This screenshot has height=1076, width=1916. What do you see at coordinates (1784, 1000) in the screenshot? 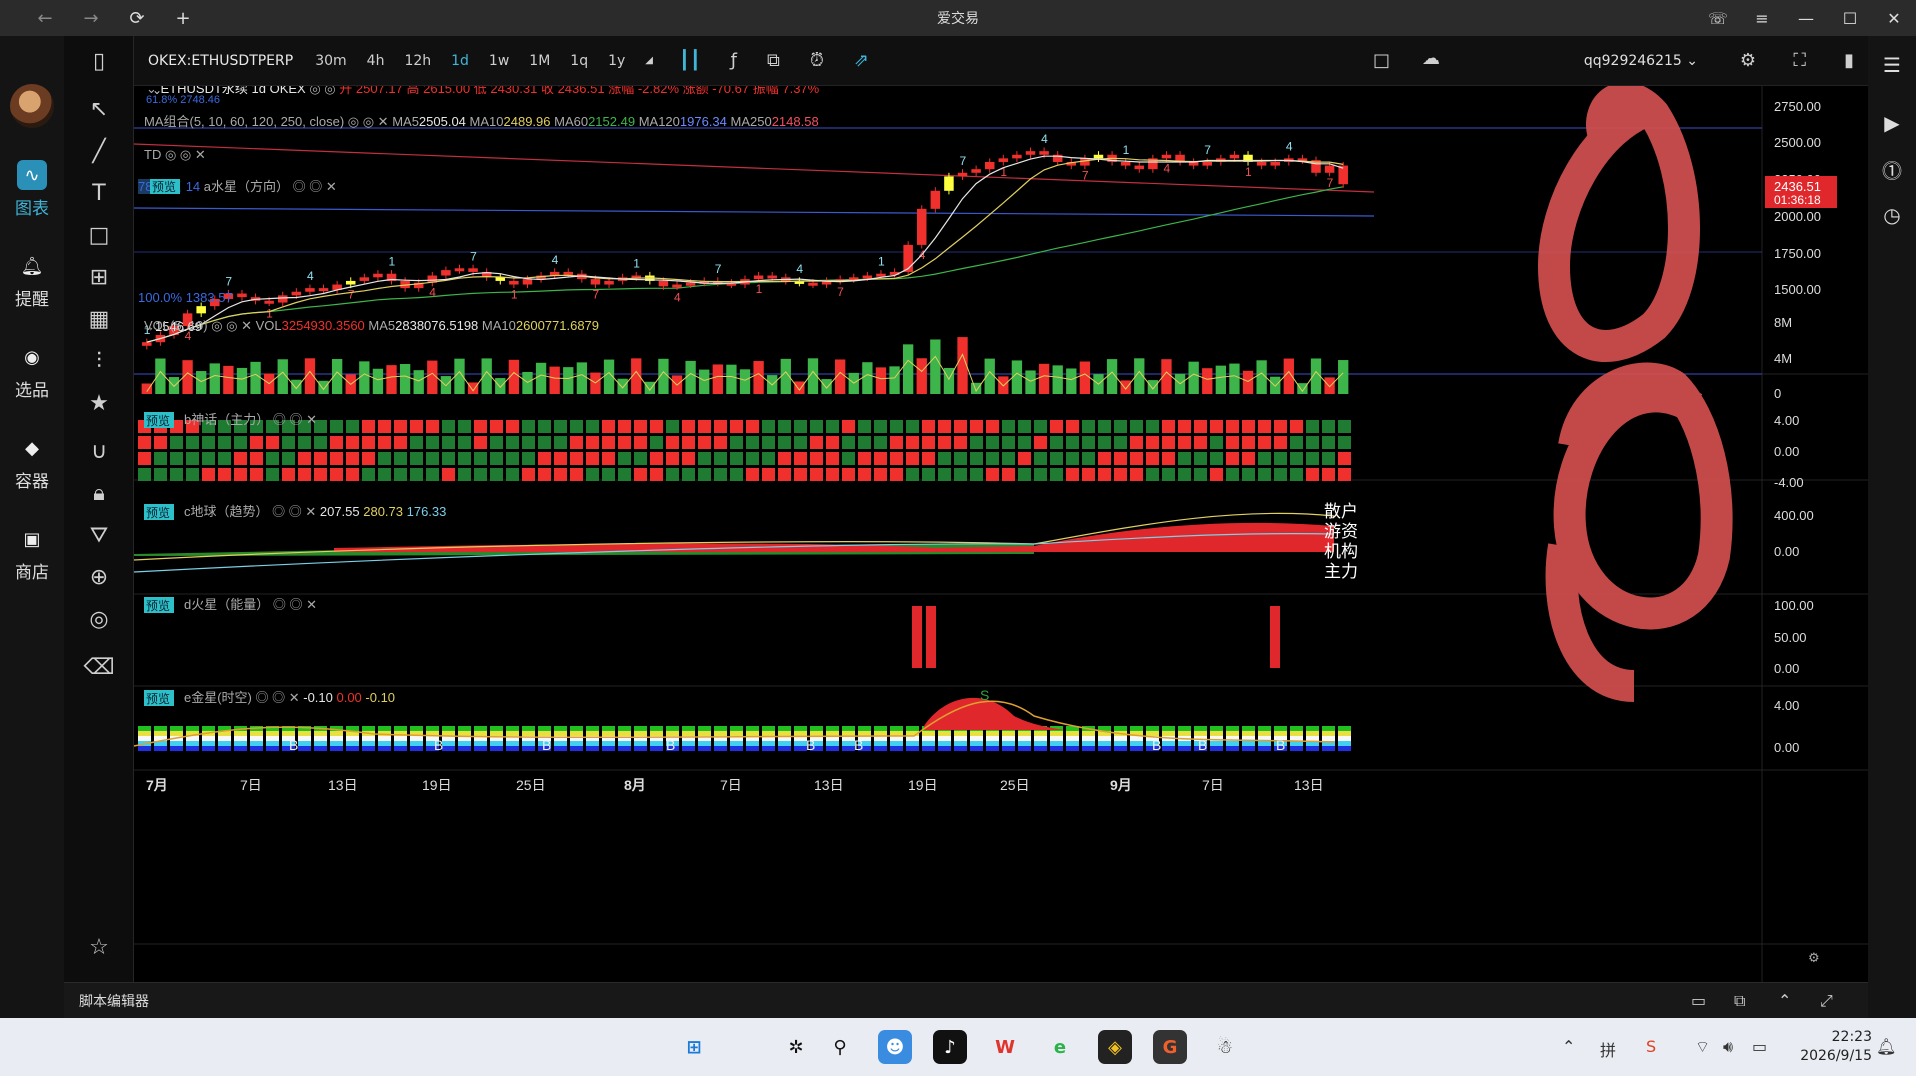
I see `chevron-up-icon: ⌃` at bounding box center [1784, 1000].